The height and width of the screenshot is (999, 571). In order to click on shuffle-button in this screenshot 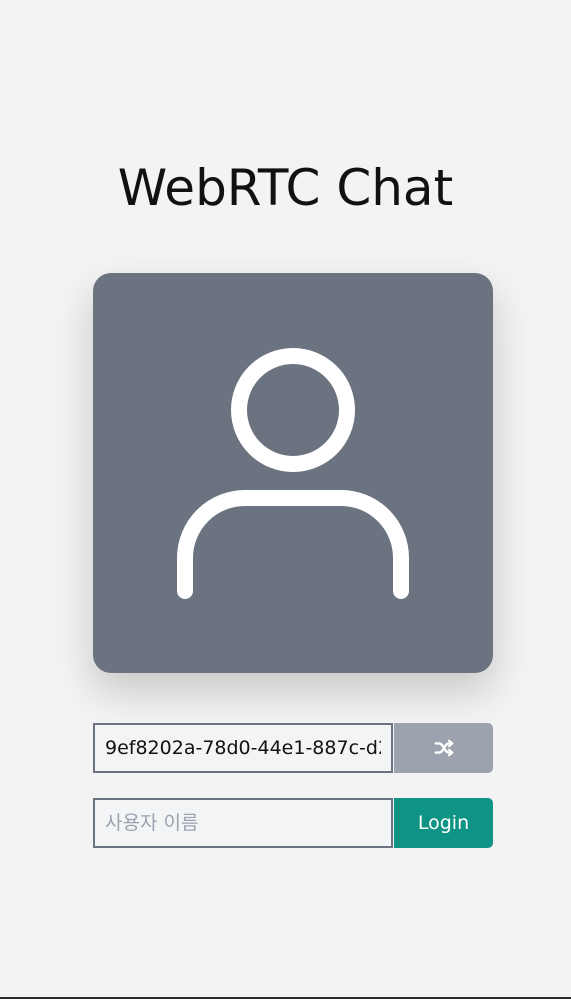, I will do `click(443, 748)`.